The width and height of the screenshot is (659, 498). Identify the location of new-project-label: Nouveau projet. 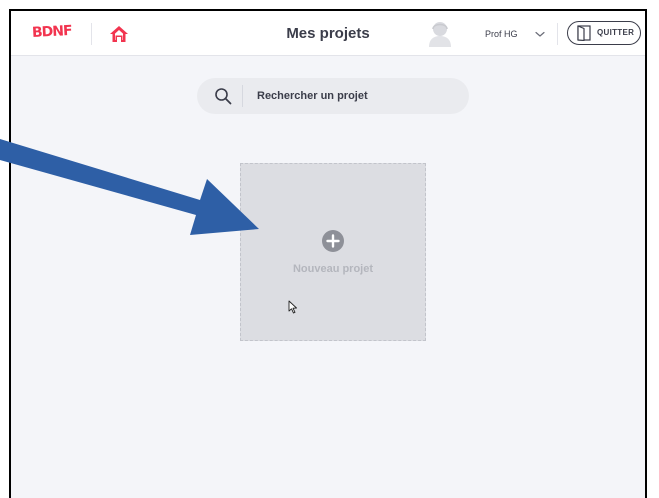
(333, 269).